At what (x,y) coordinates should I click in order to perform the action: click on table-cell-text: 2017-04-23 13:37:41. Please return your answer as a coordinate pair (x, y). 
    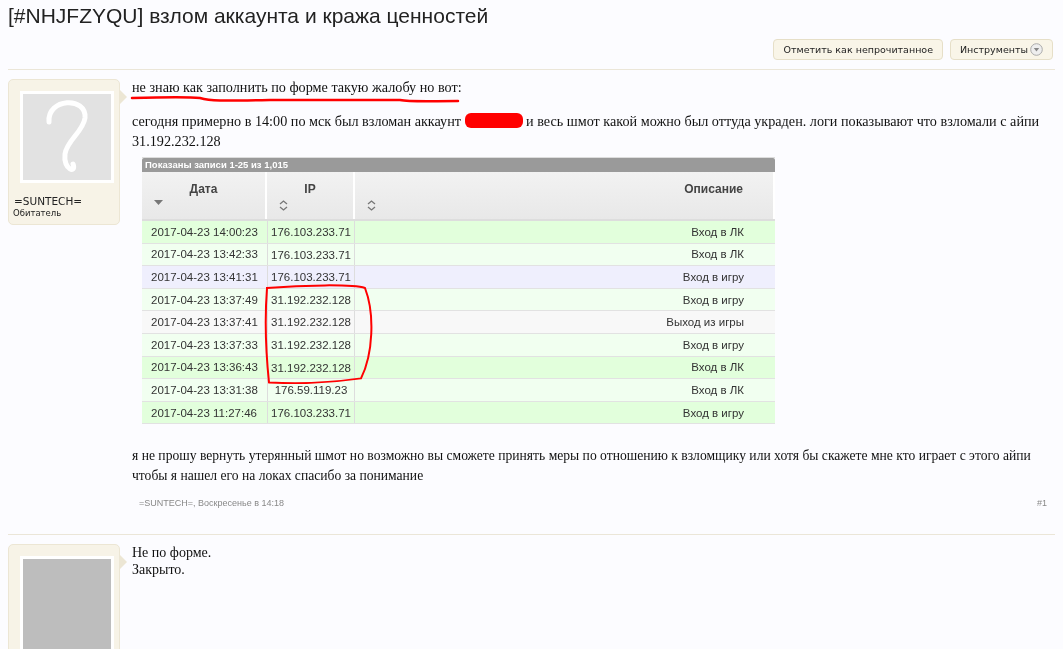
    Looking at the image, I should click on (204, 322).